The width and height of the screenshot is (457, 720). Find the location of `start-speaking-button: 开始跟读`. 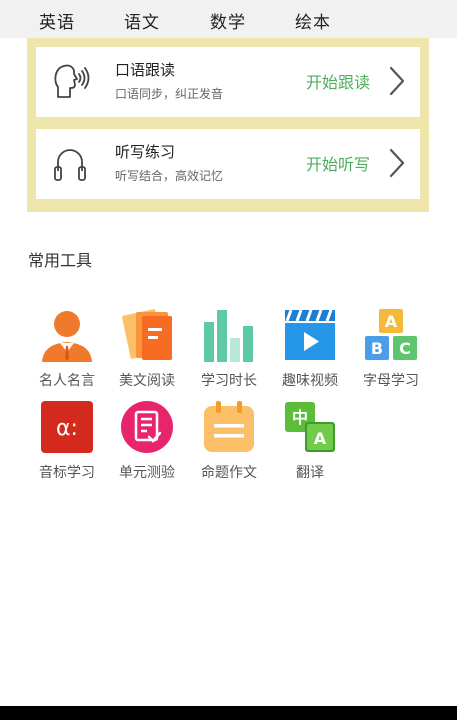

start-speaking-button: 开始跟读 is located at coordinates (338, 81).